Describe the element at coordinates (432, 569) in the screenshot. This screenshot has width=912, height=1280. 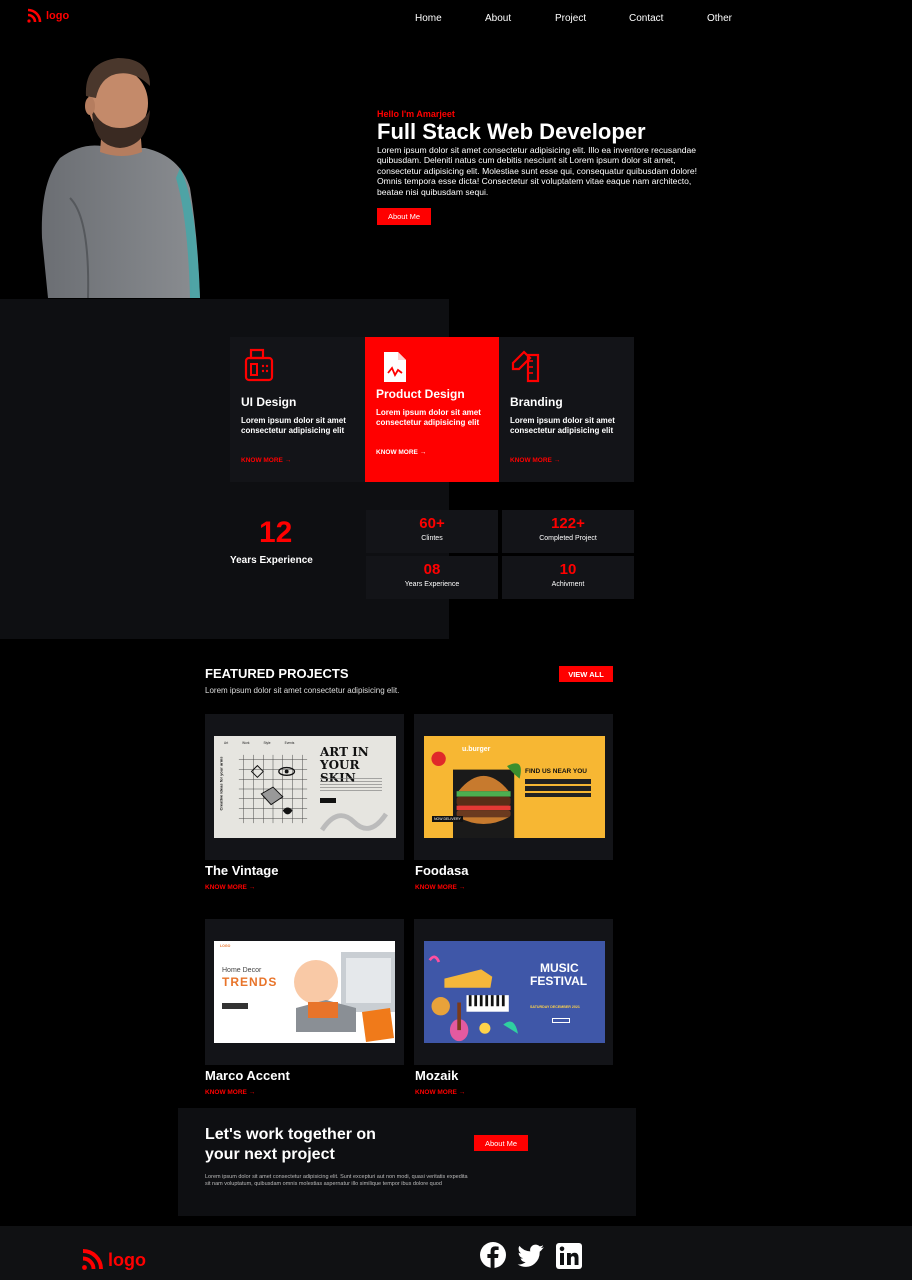
I see `stat-number: 08` at that location.